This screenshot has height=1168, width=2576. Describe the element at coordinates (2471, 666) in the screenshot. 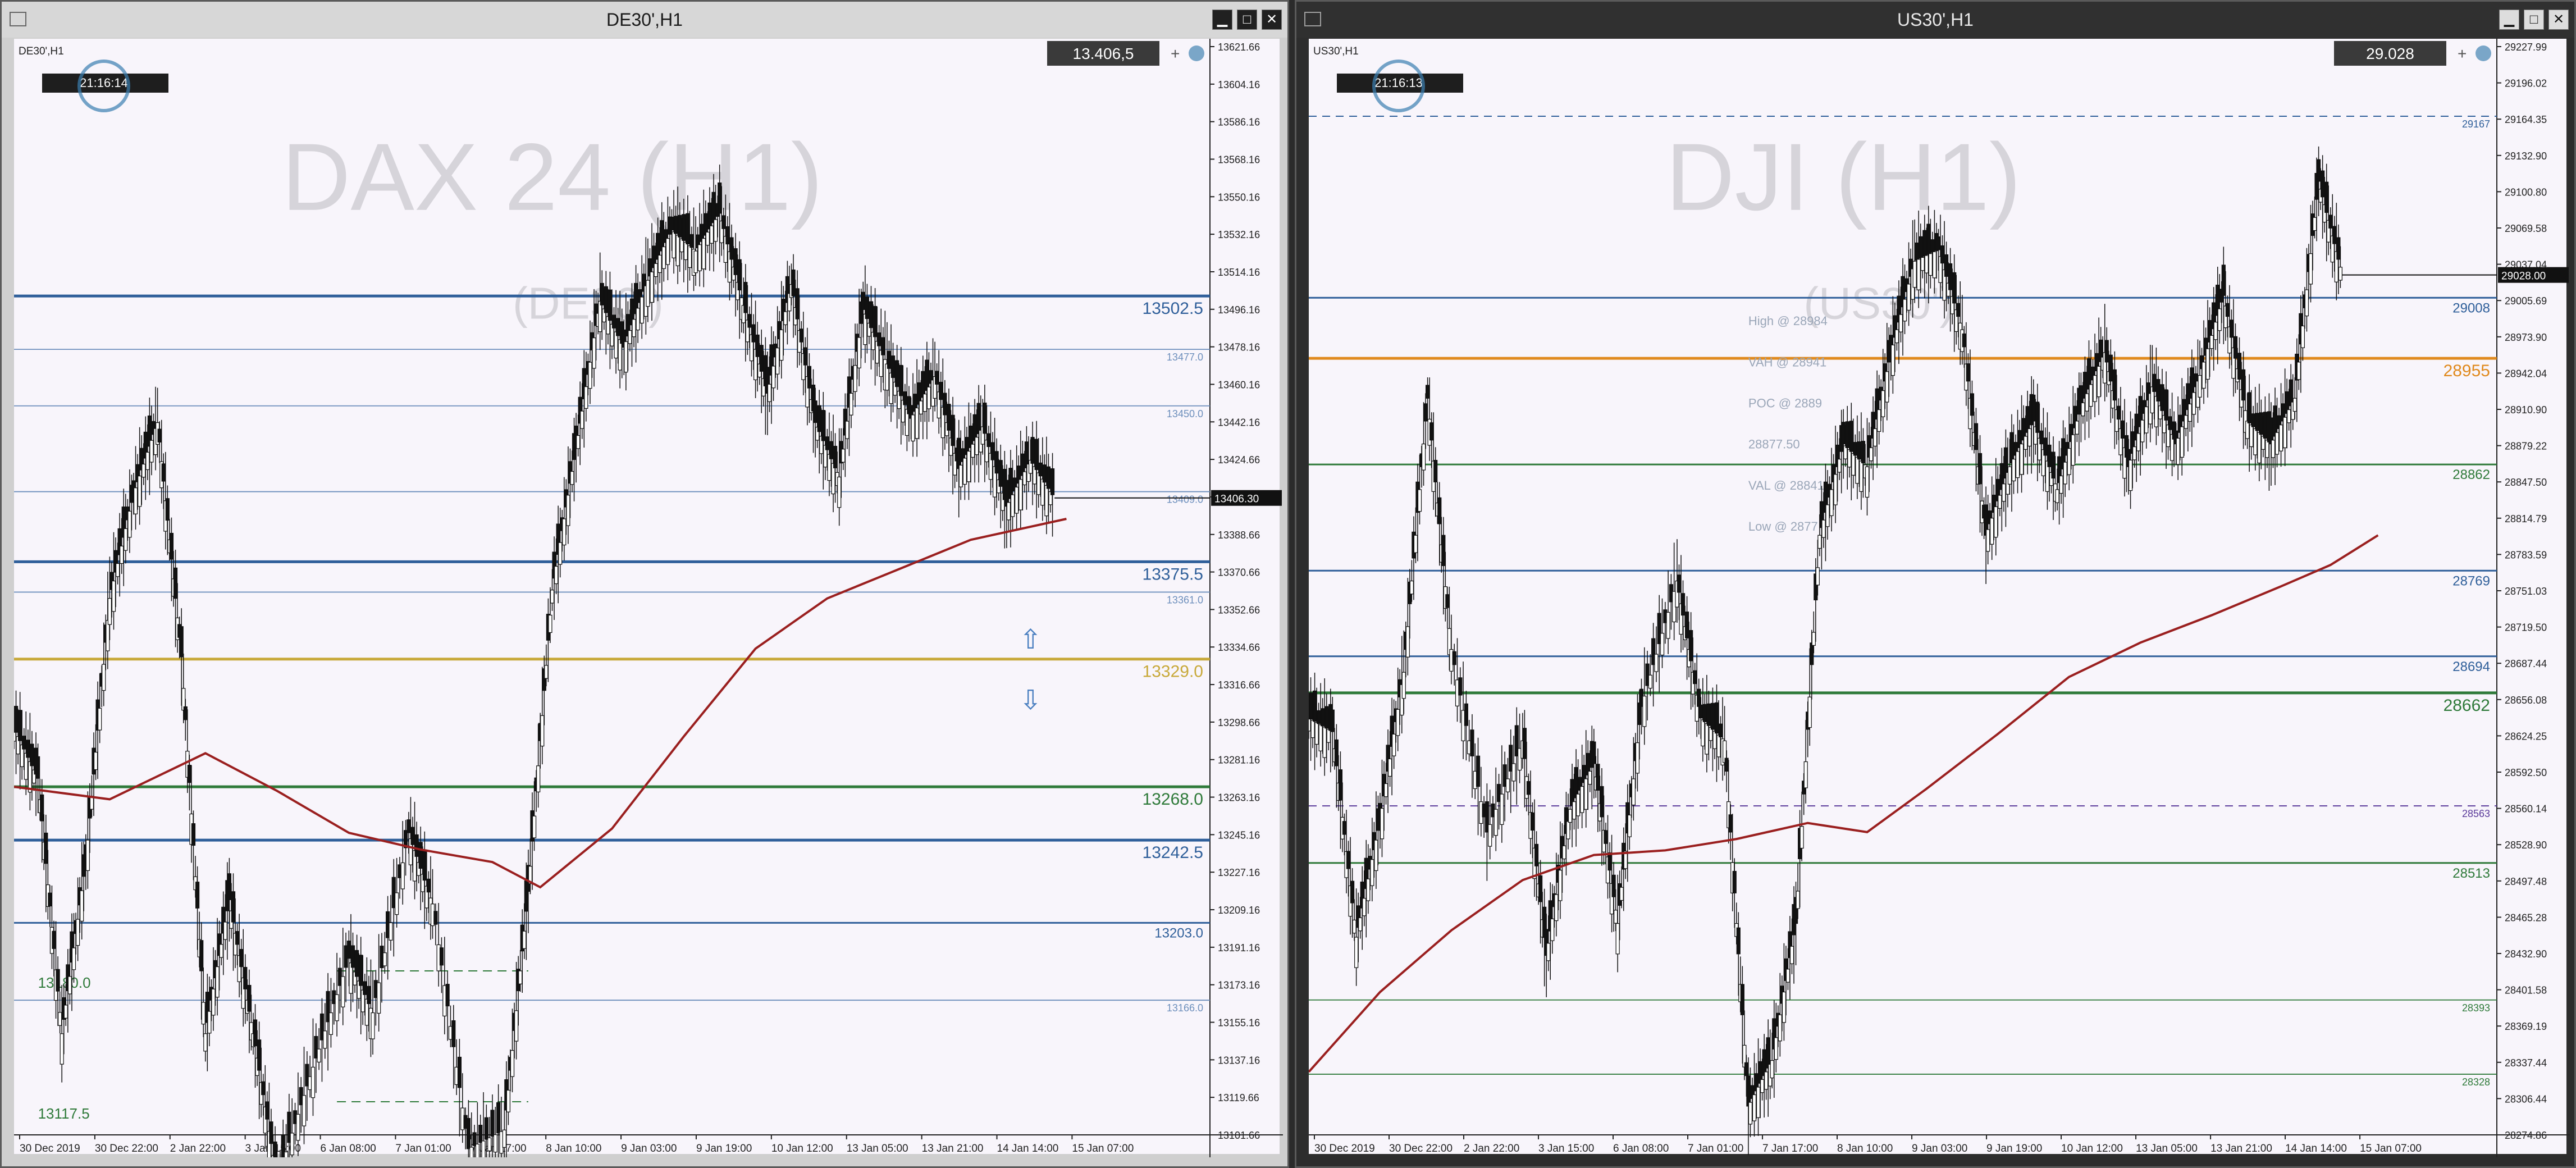

I see `level-label: 28694` at that location.